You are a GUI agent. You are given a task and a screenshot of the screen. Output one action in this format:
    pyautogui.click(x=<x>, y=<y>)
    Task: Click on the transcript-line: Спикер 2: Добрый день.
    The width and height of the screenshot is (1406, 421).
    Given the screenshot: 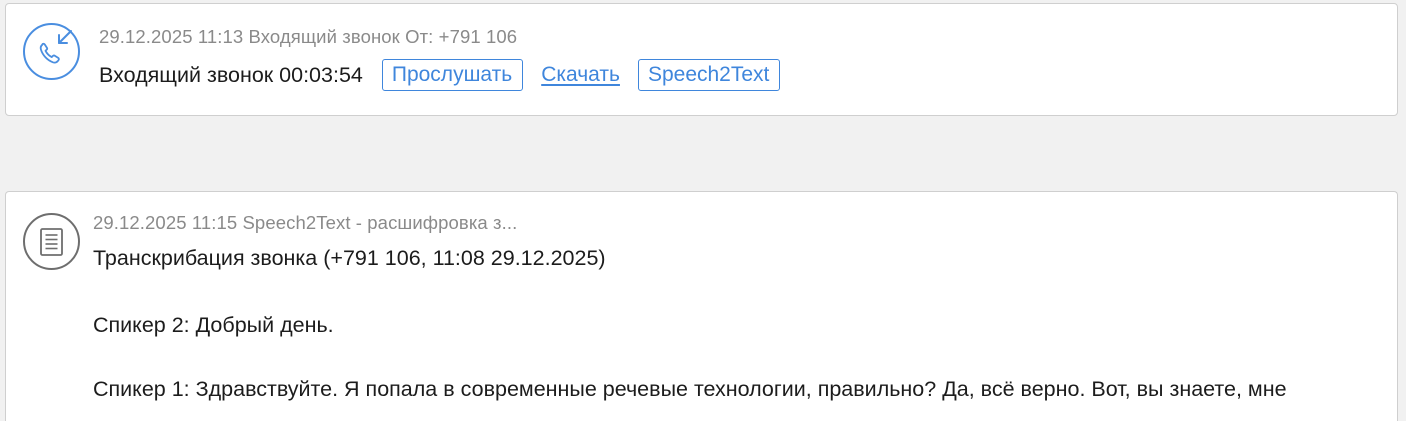 What is the action you would take?
    pyautogui.click(x=213, y=325)
    